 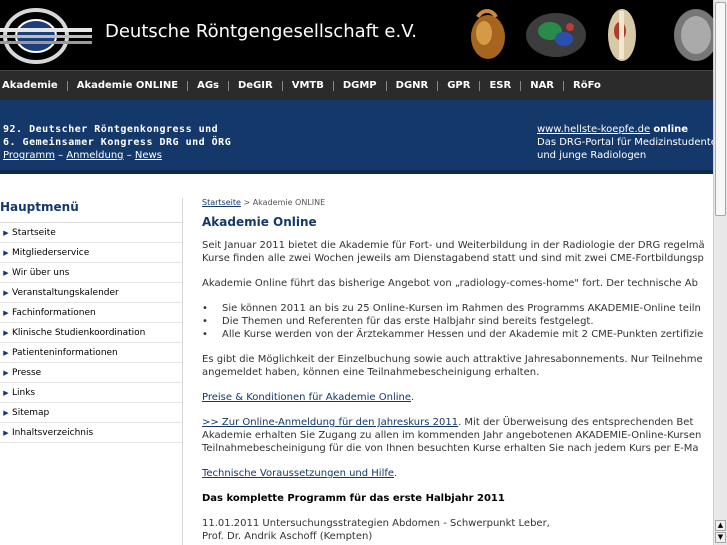 What do you see at coordinates (255, 85) in the screenshot?
I see `nav-degir: DeGIR` at bounding box center [255, 85].